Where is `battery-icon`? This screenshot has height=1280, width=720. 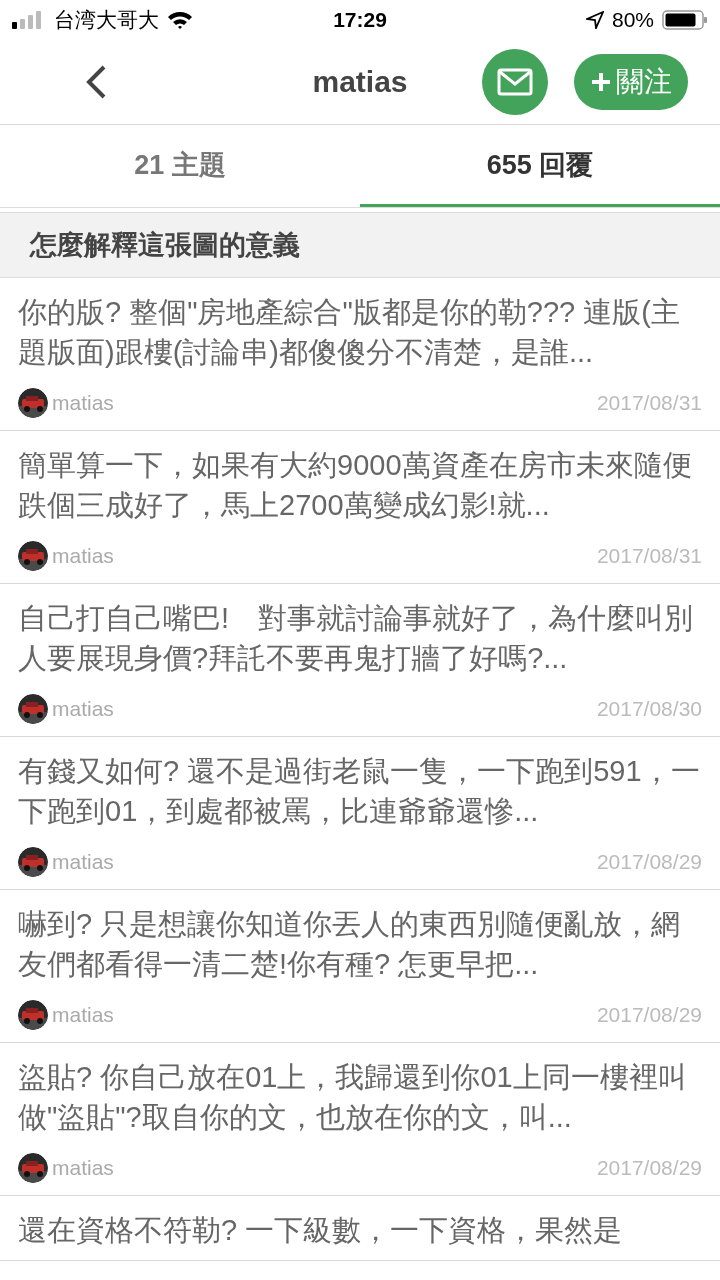 battery-icon is located at coordinates (685, 20).